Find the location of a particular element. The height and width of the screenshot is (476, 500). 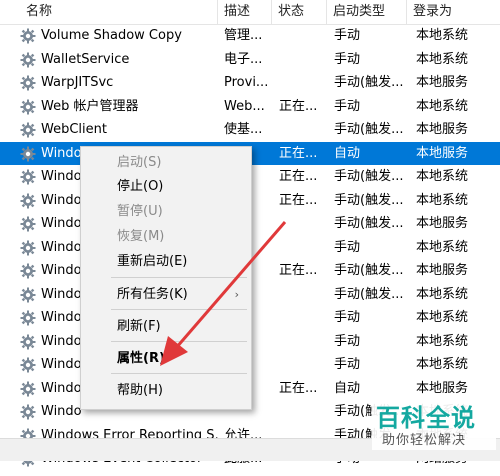

service-row: Web 帐户管理器 Web... 正在... 手动 本地系统 is located at coordinates (250, 107).